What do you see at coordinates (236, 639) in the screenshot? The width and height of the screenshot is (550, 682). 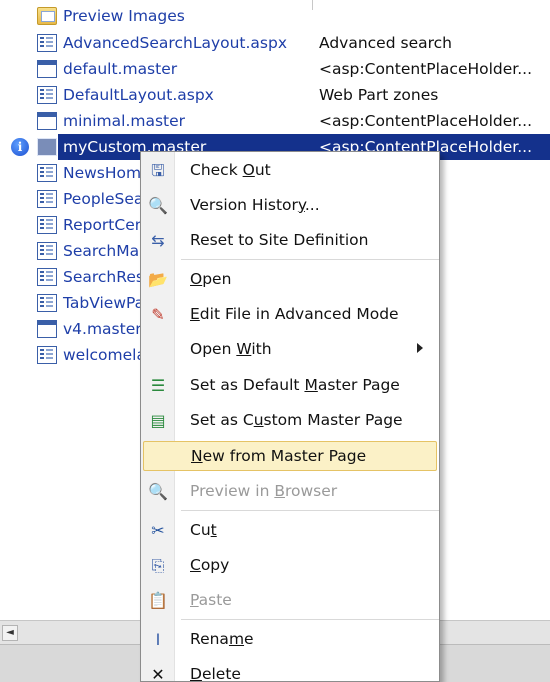 I see `label-mnemonic: m` at bounding box center [236, 639].